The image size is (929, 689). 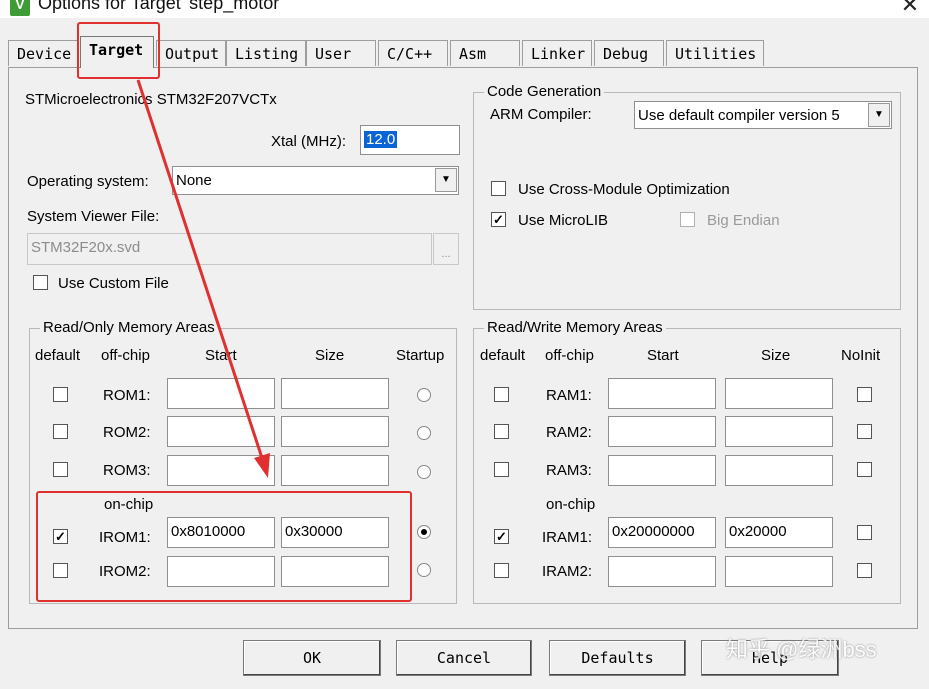 I want to click on annotation-arrow, so click(x=203, y=278).